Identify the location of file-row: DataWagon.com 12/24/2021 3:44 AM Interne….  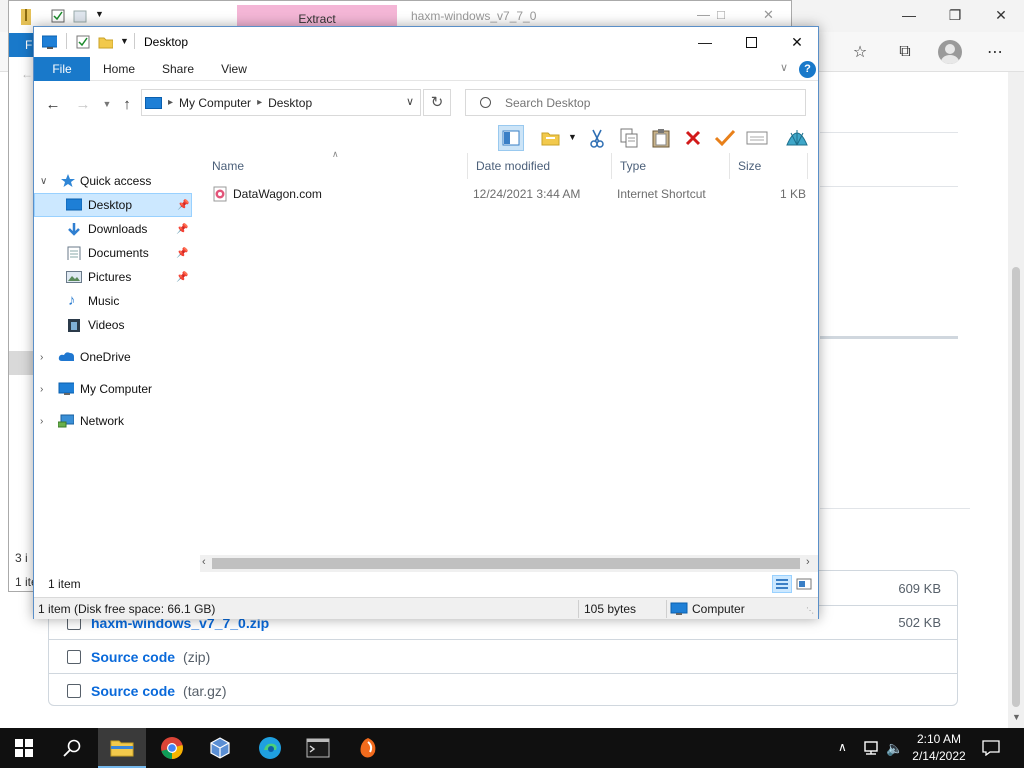
(510, 194).